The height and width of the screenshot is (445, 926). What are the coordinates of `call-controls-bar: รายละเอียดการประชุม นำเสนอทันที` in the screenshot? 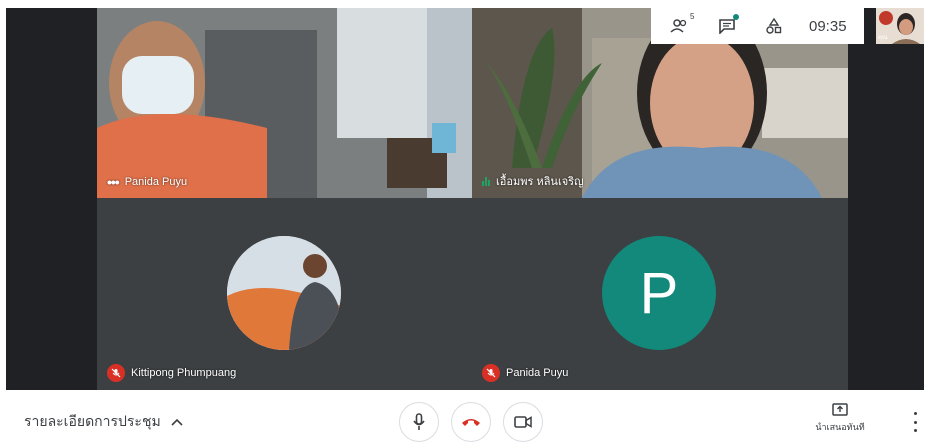 It's located at (463, 417).